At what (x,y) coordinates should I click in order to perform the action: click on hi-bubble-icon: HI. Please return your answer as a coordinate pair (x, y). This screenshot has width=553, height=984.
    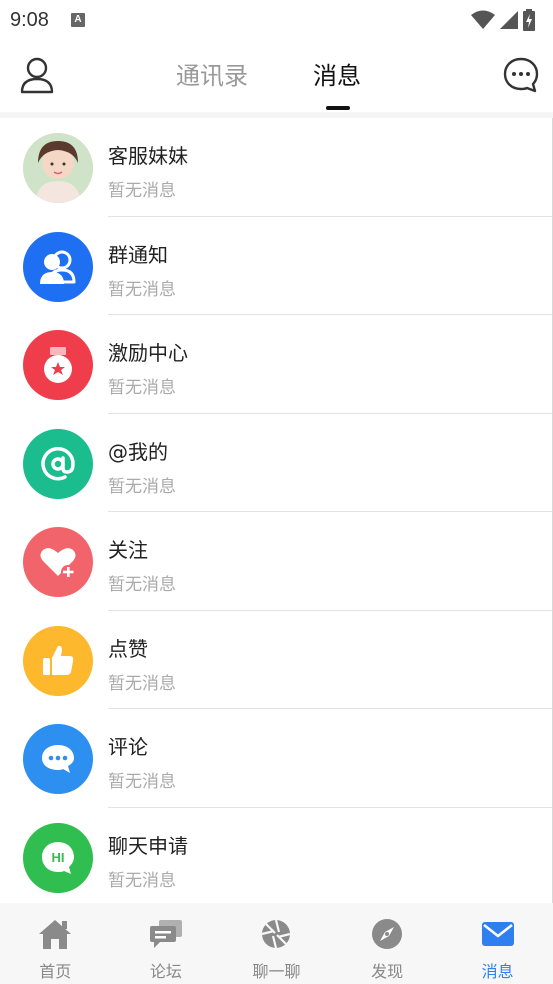
    Looking at the image, I should click on (58, 857).